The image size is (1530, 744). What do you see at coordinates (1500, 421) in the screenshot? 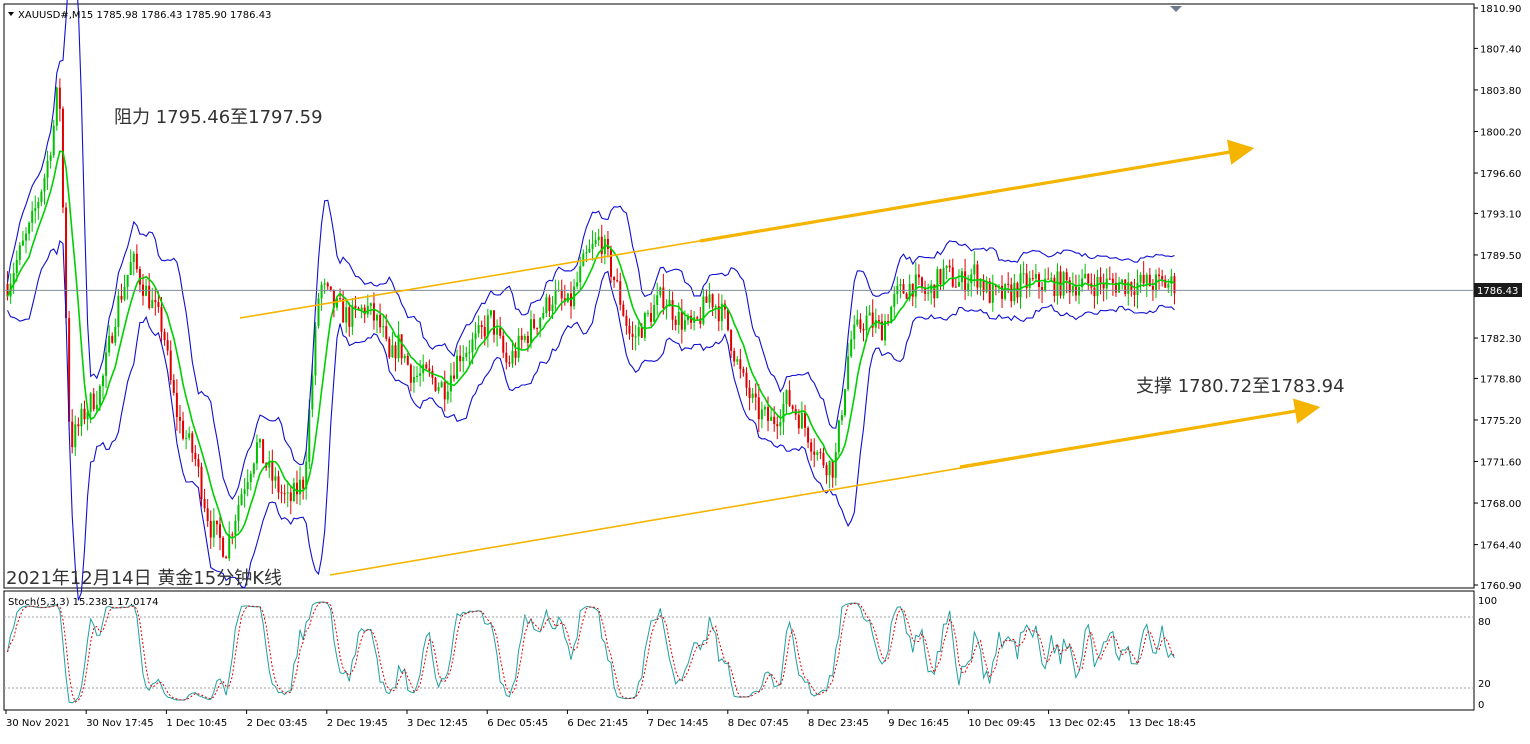
I see `price-tick-label: 1775.20` at bounding box center [1500, 421].